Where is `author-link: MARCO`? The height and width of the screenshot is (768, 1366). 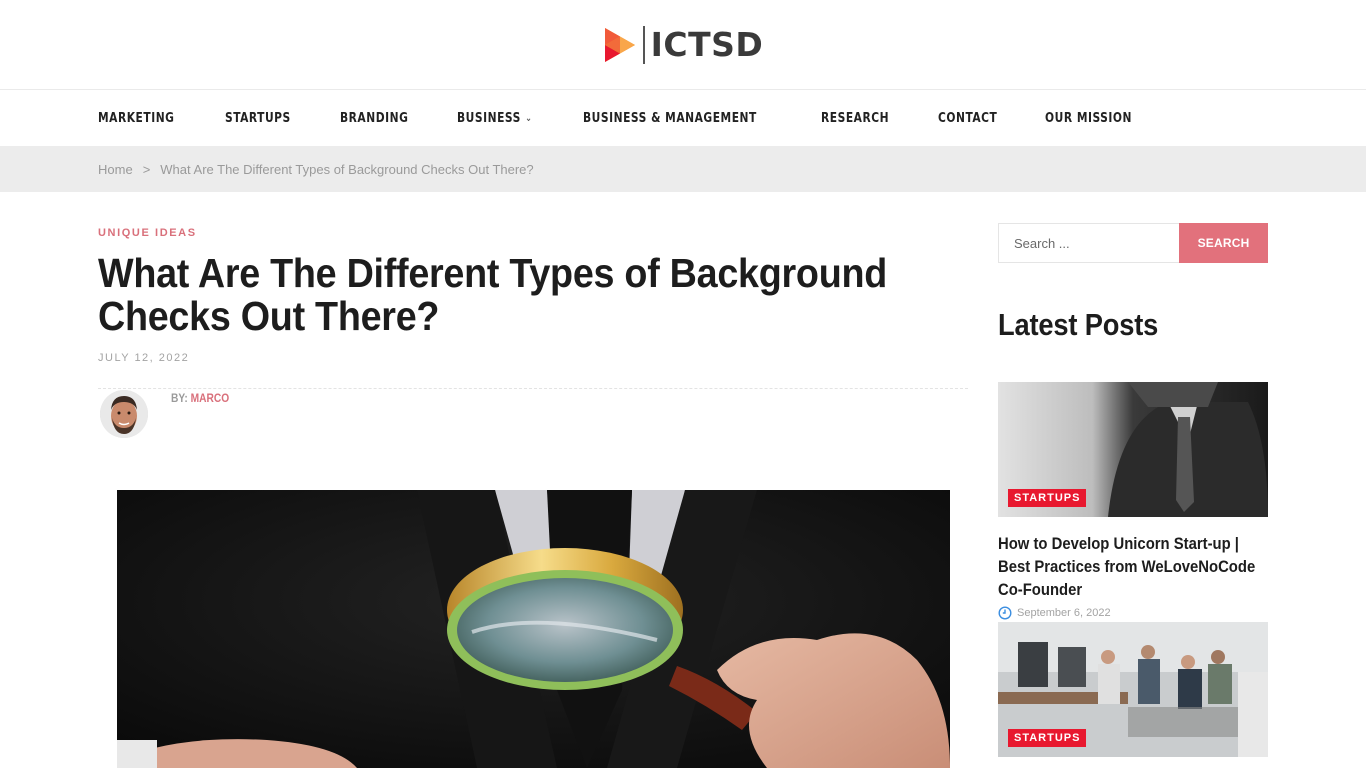 author-link: MARCO is located at coordinates (210, 398).